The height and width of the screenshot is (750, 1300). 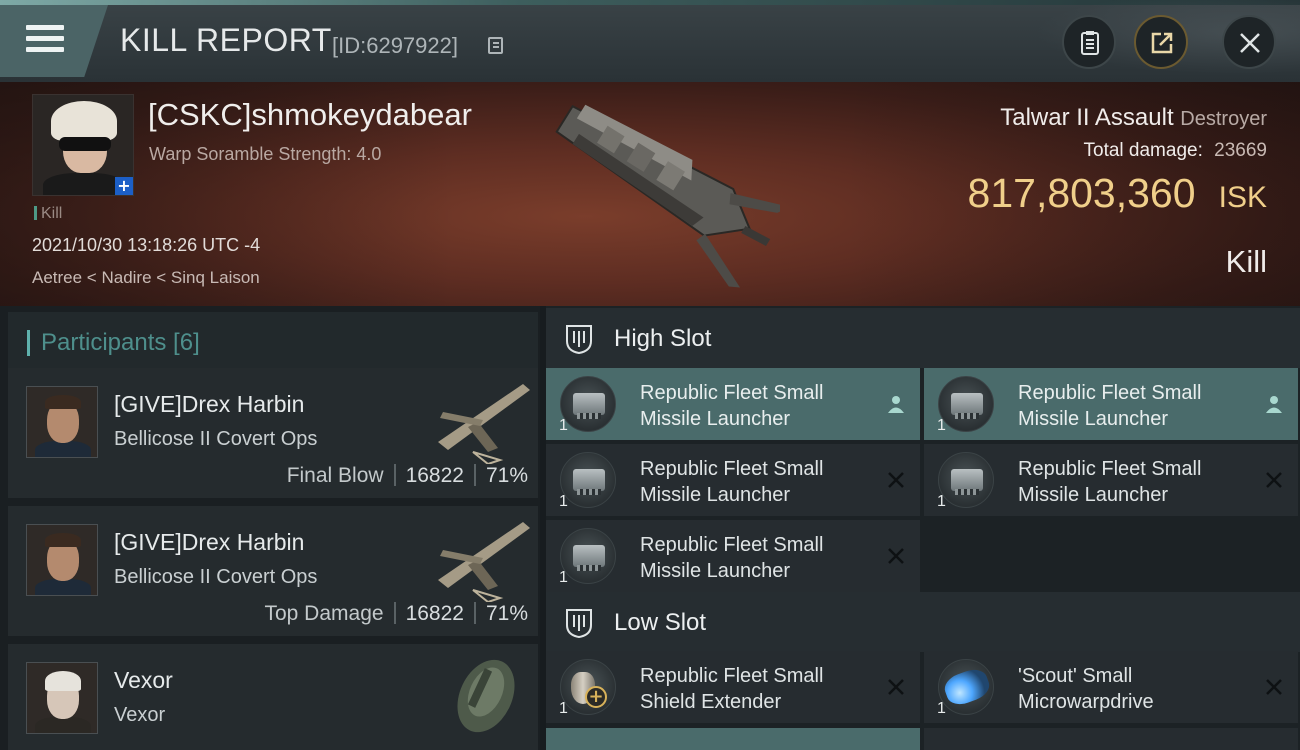 I want to click on hamburger-icon, so click(x=45, y=27).